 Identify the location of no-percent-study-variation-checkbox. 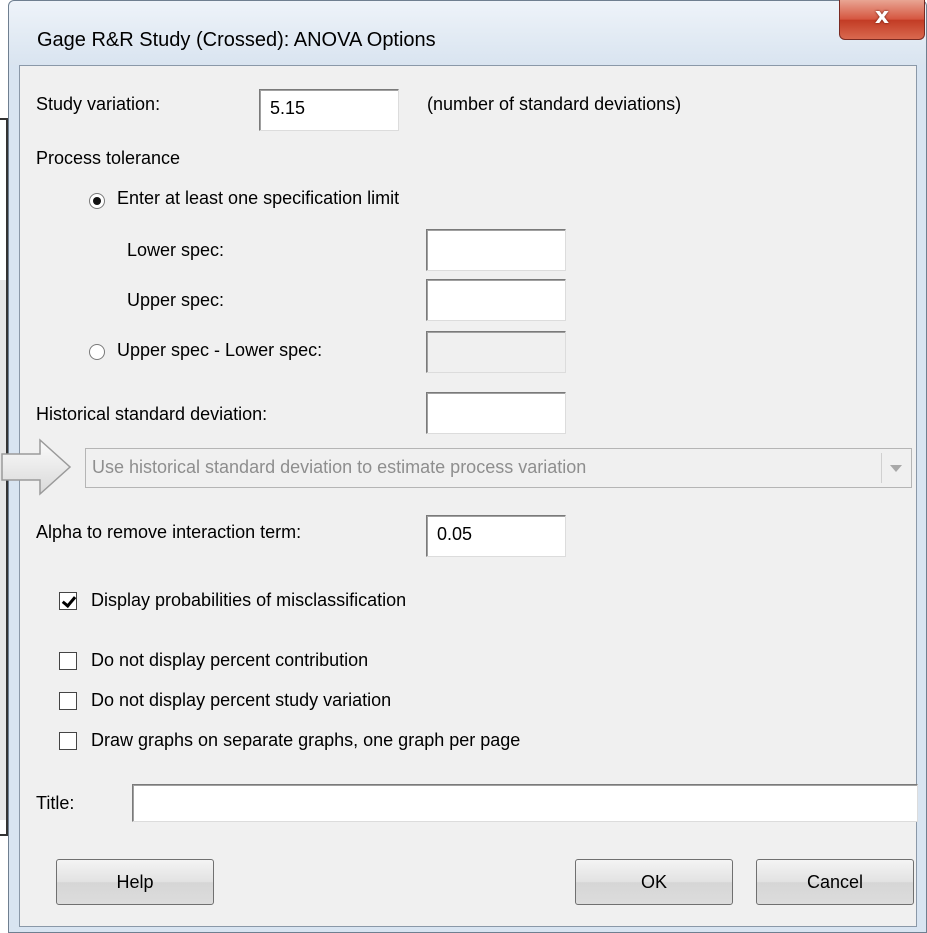
(68, 701).